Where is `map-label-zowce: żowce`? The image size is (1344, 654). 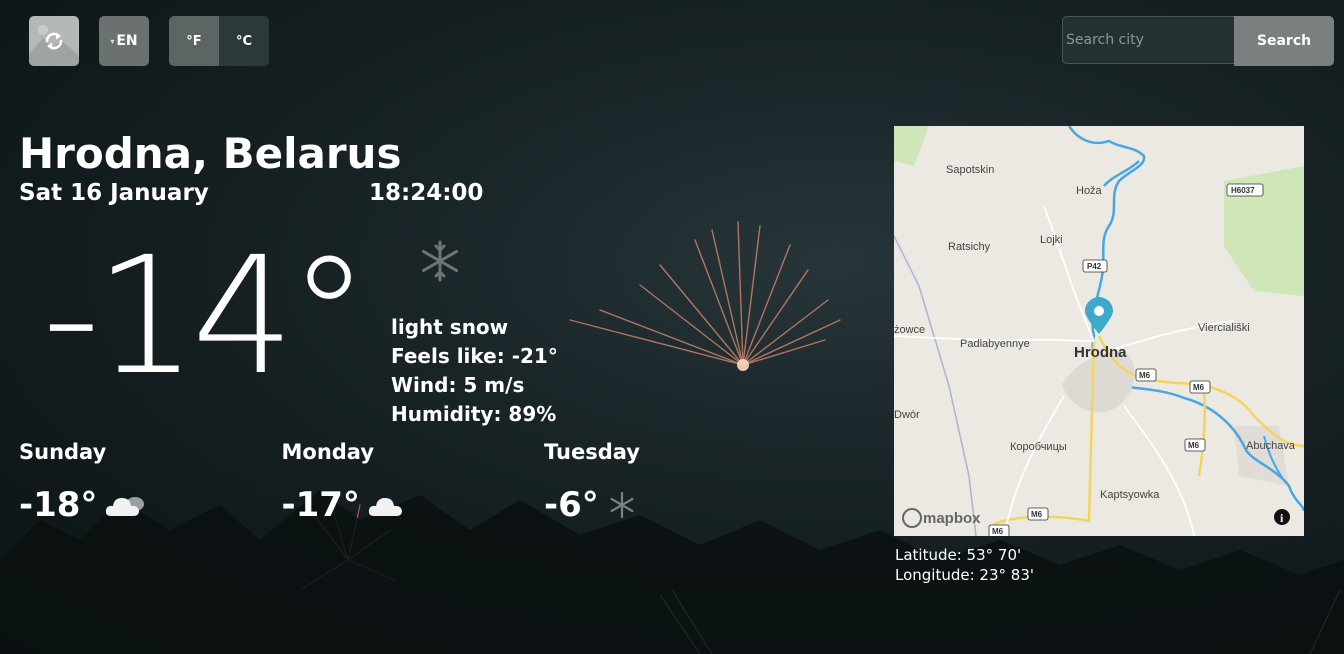
map-label-zowce: żowce is located at coordinates (909, 330).